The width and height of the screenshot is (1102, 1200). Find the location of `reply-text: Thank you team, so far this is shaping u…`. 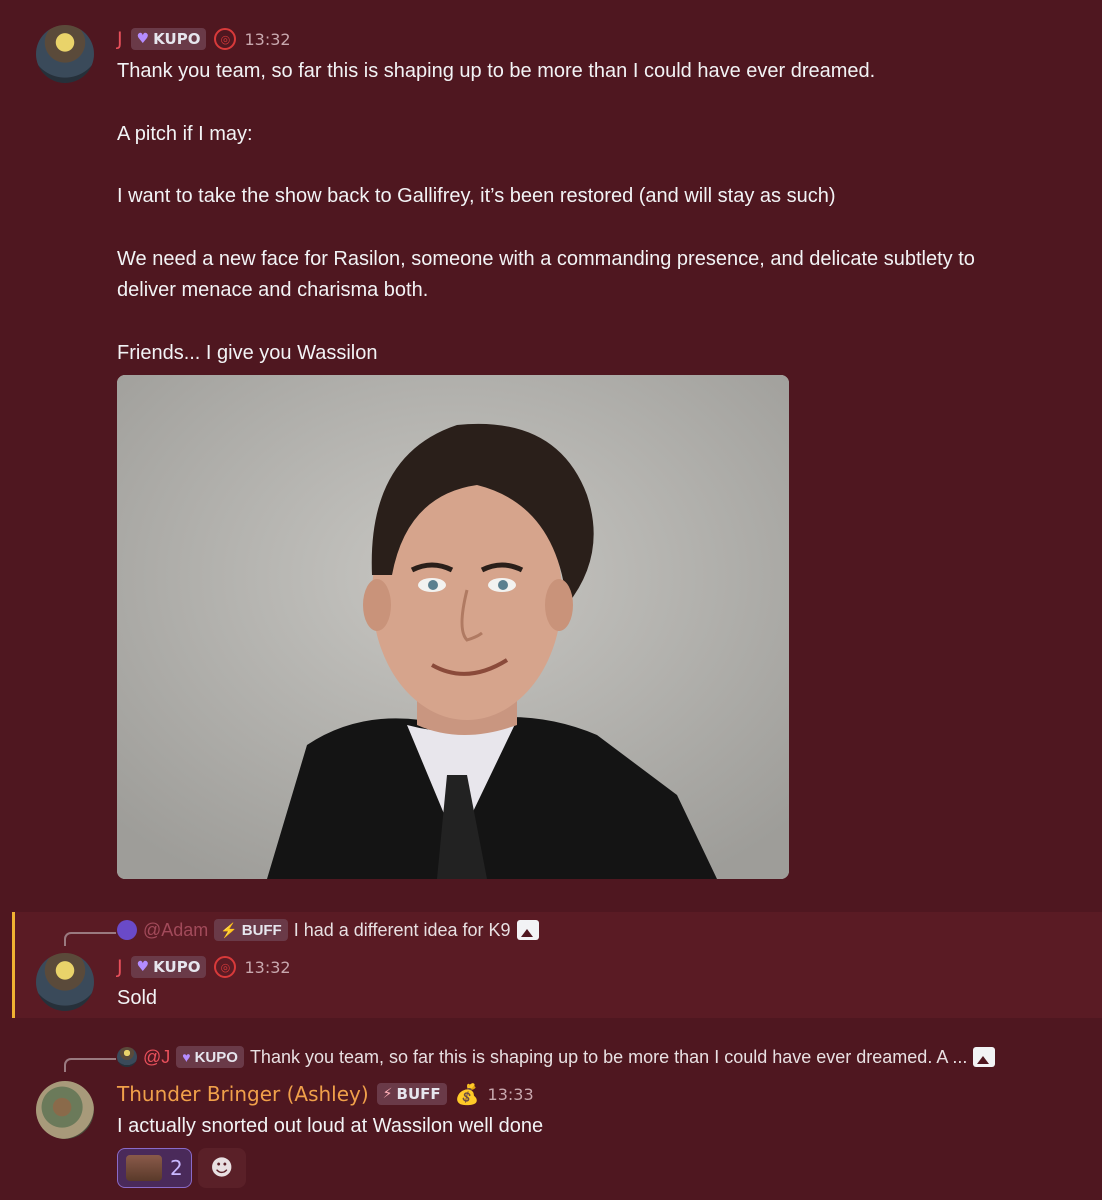

reply-text: Thank you team, so far this is shaping u… is located at coordinates (608, 1056).